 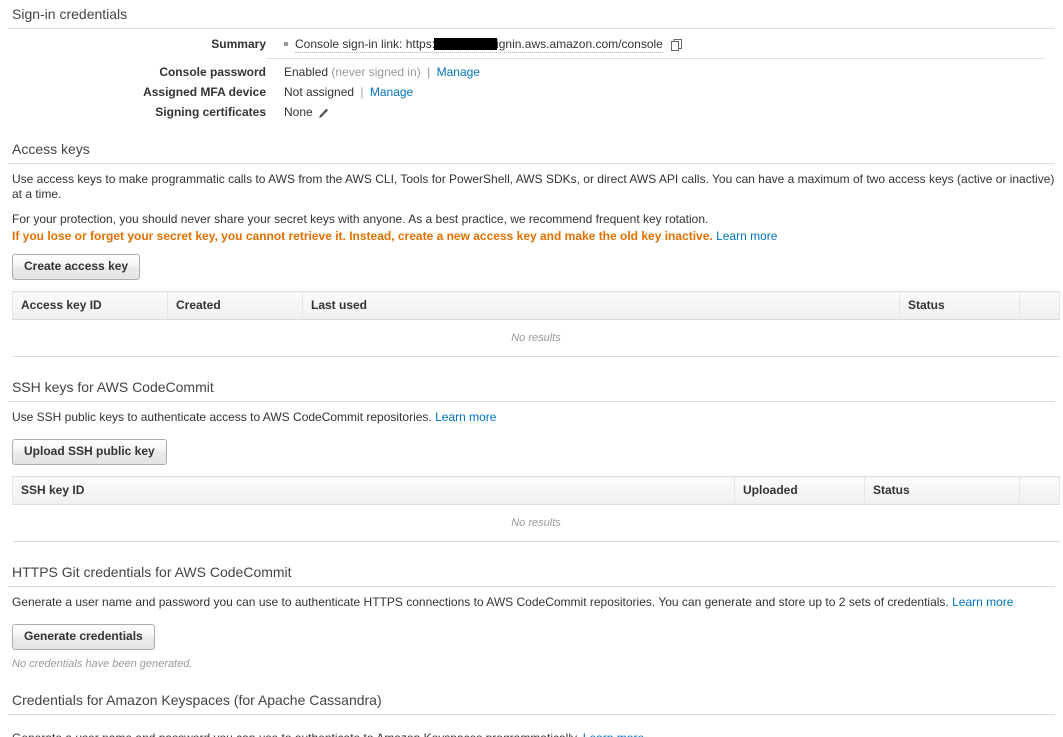 What do you see at coordinates (323, 113) in the screenshot?
I see `pencil-icon` at bounding box center [323, 113].